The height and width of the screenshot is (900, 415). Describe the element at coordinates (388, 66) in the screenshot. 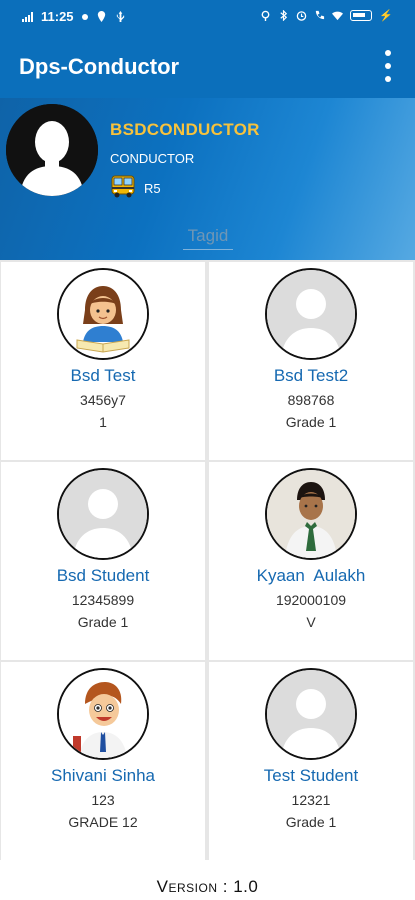

I see `more-vertical-icon` at that location.